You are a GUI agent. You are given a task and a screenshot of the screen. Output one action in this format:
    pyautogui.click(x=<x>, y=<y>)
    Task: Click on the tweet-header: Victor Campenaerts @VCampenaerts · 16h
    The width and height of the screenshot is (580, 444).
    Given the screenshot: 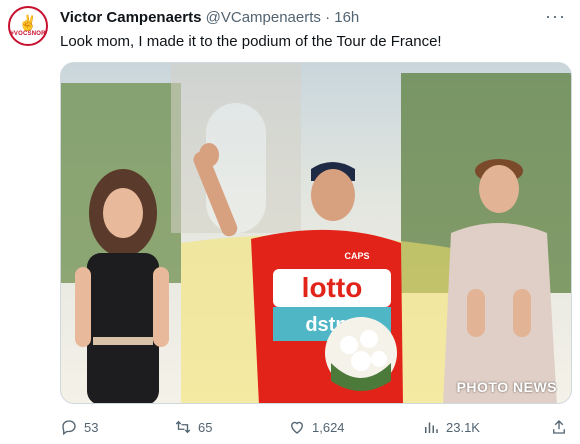 What is the action you would take?
    pyautogui.click(x=209, y=18)
    